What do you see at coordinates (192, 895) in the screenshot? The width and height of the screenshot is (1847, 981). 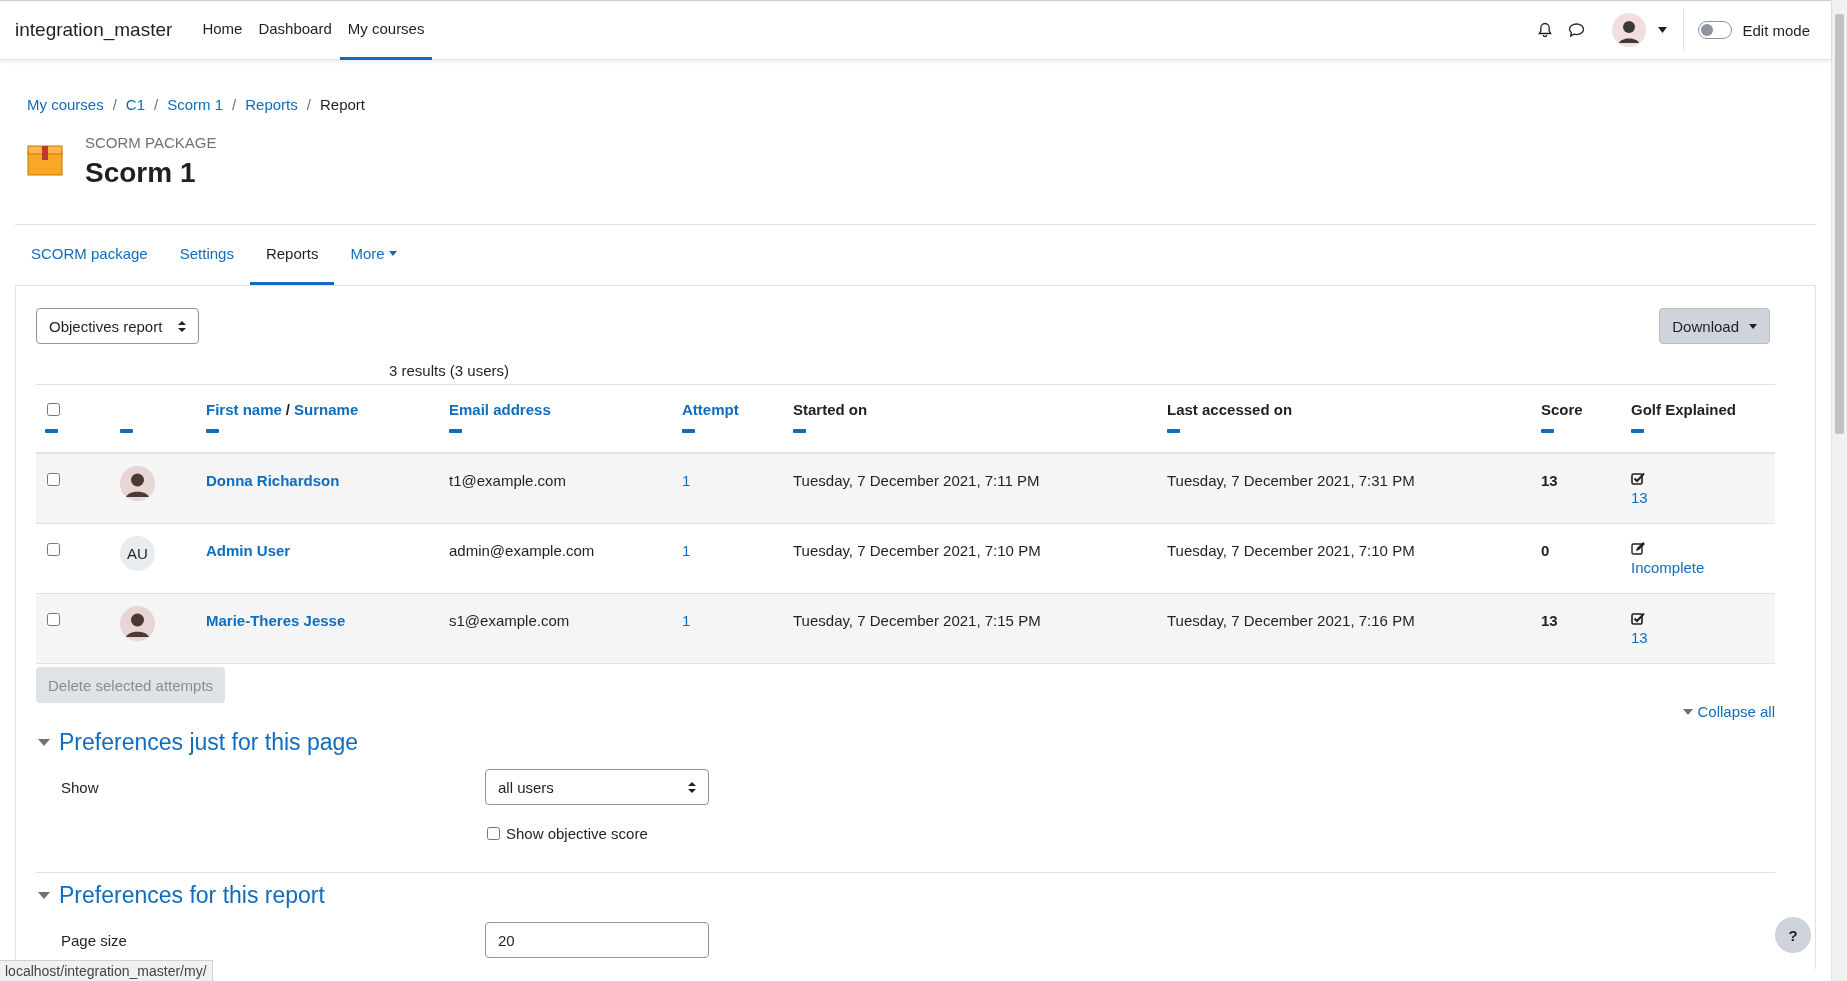 I see `section-heading-link: Preferences for this report` at bounding box center [192, 895].